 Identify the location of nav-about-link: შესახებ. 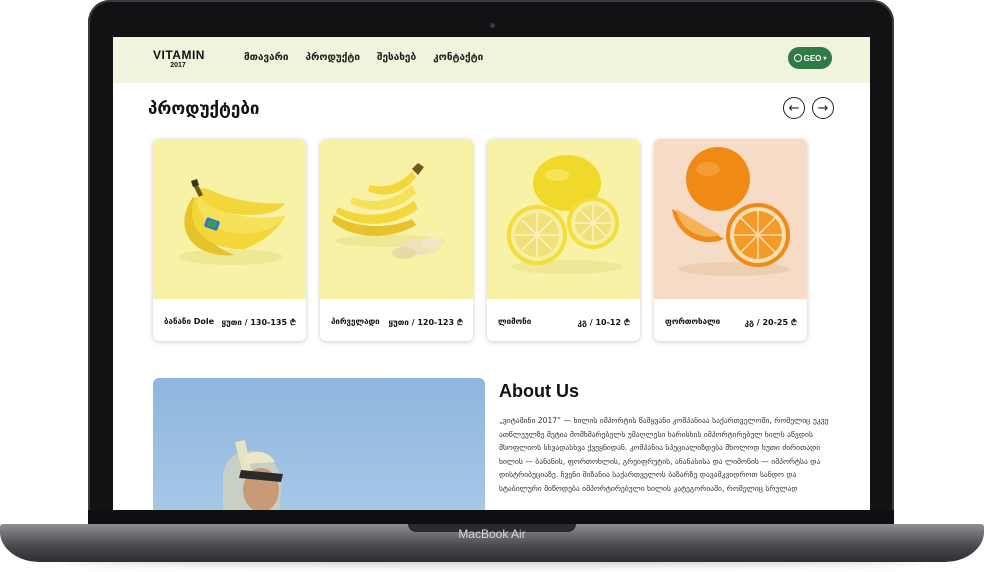
(396, 57).